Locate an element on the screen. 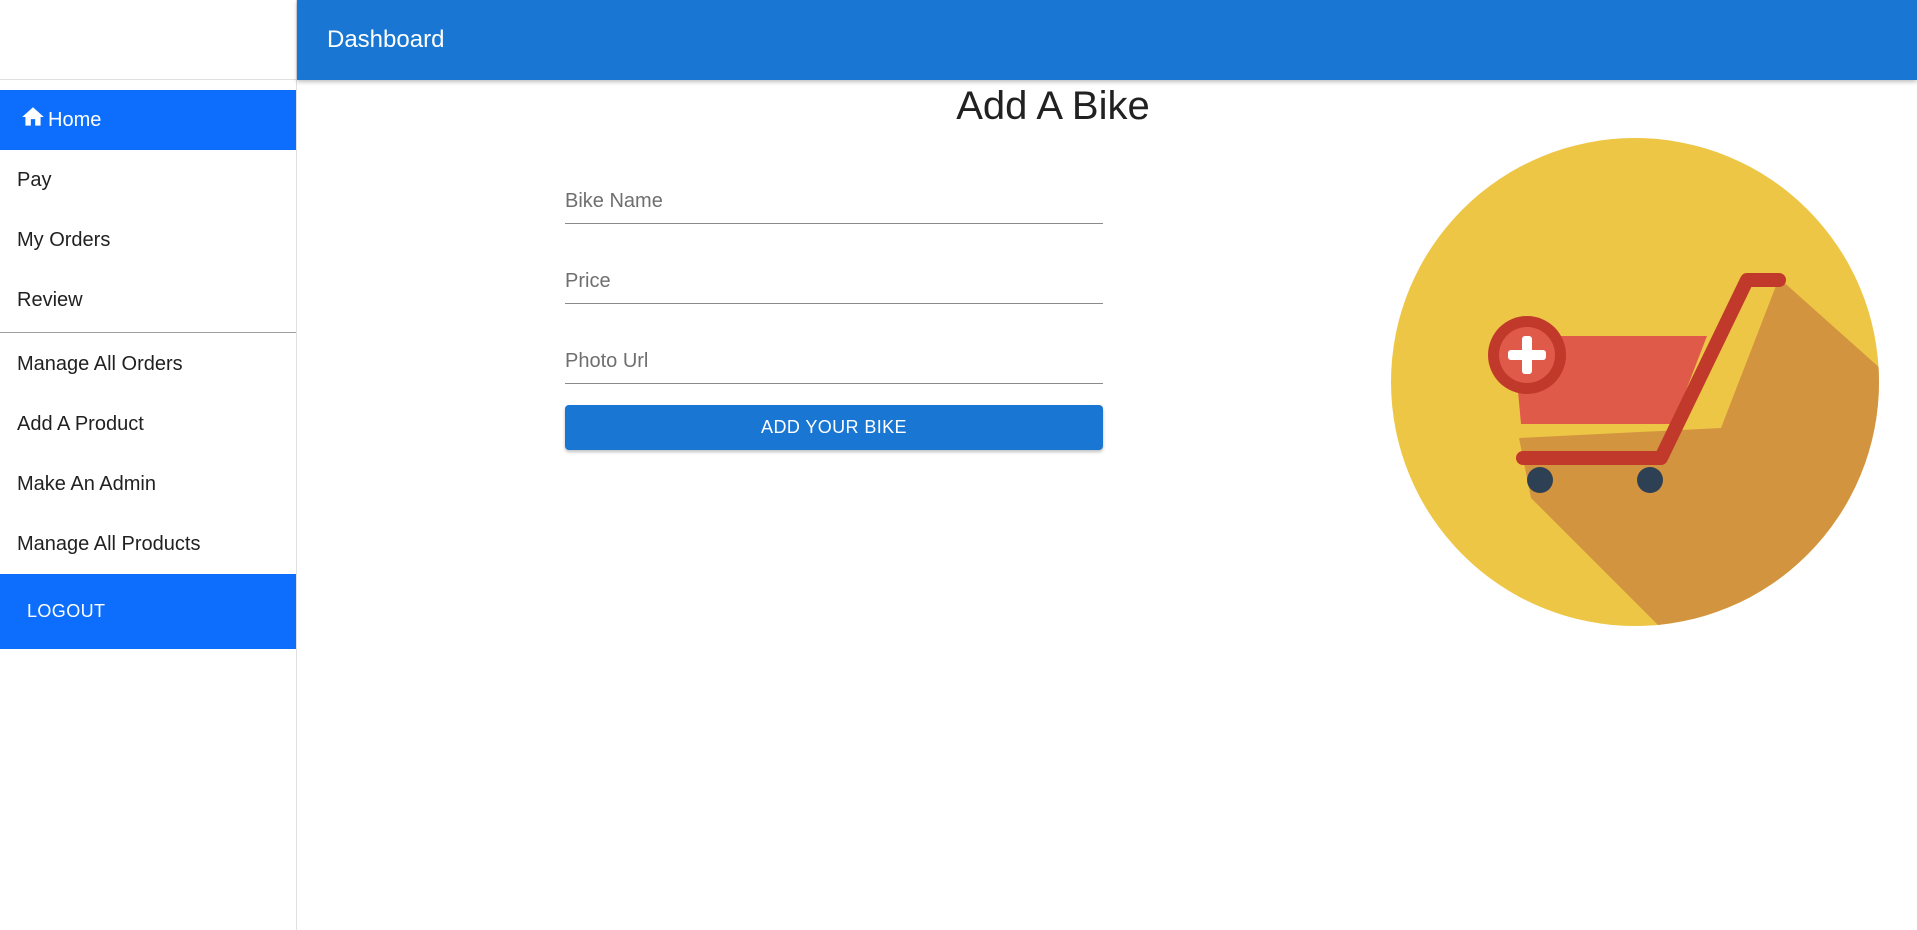  sidebar-item-label: Pay is located at coordinates (34, 179).